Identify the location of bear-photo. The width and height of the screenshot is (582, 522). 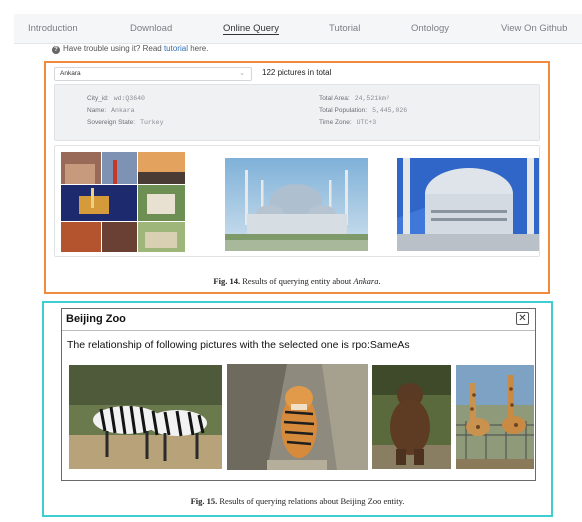
(411, 417).